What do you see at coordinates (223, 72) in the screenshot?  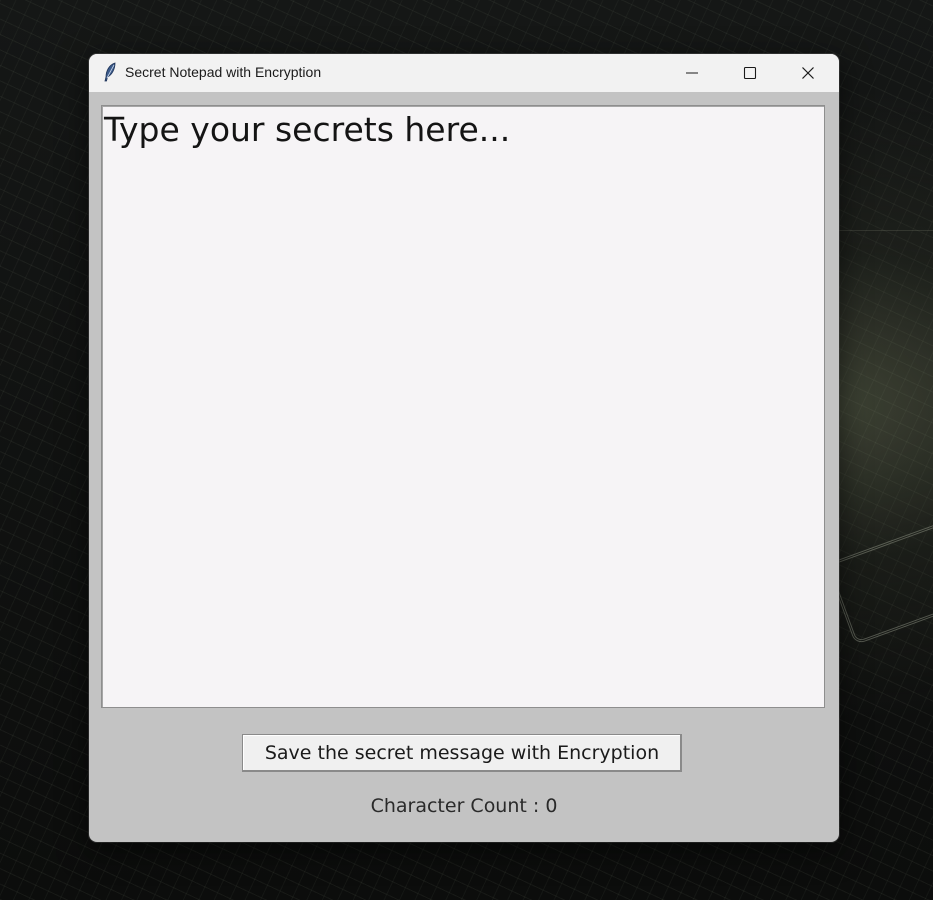 I see `window-title: Secret Notepad with Encryption` at bounding box center [223, 72].